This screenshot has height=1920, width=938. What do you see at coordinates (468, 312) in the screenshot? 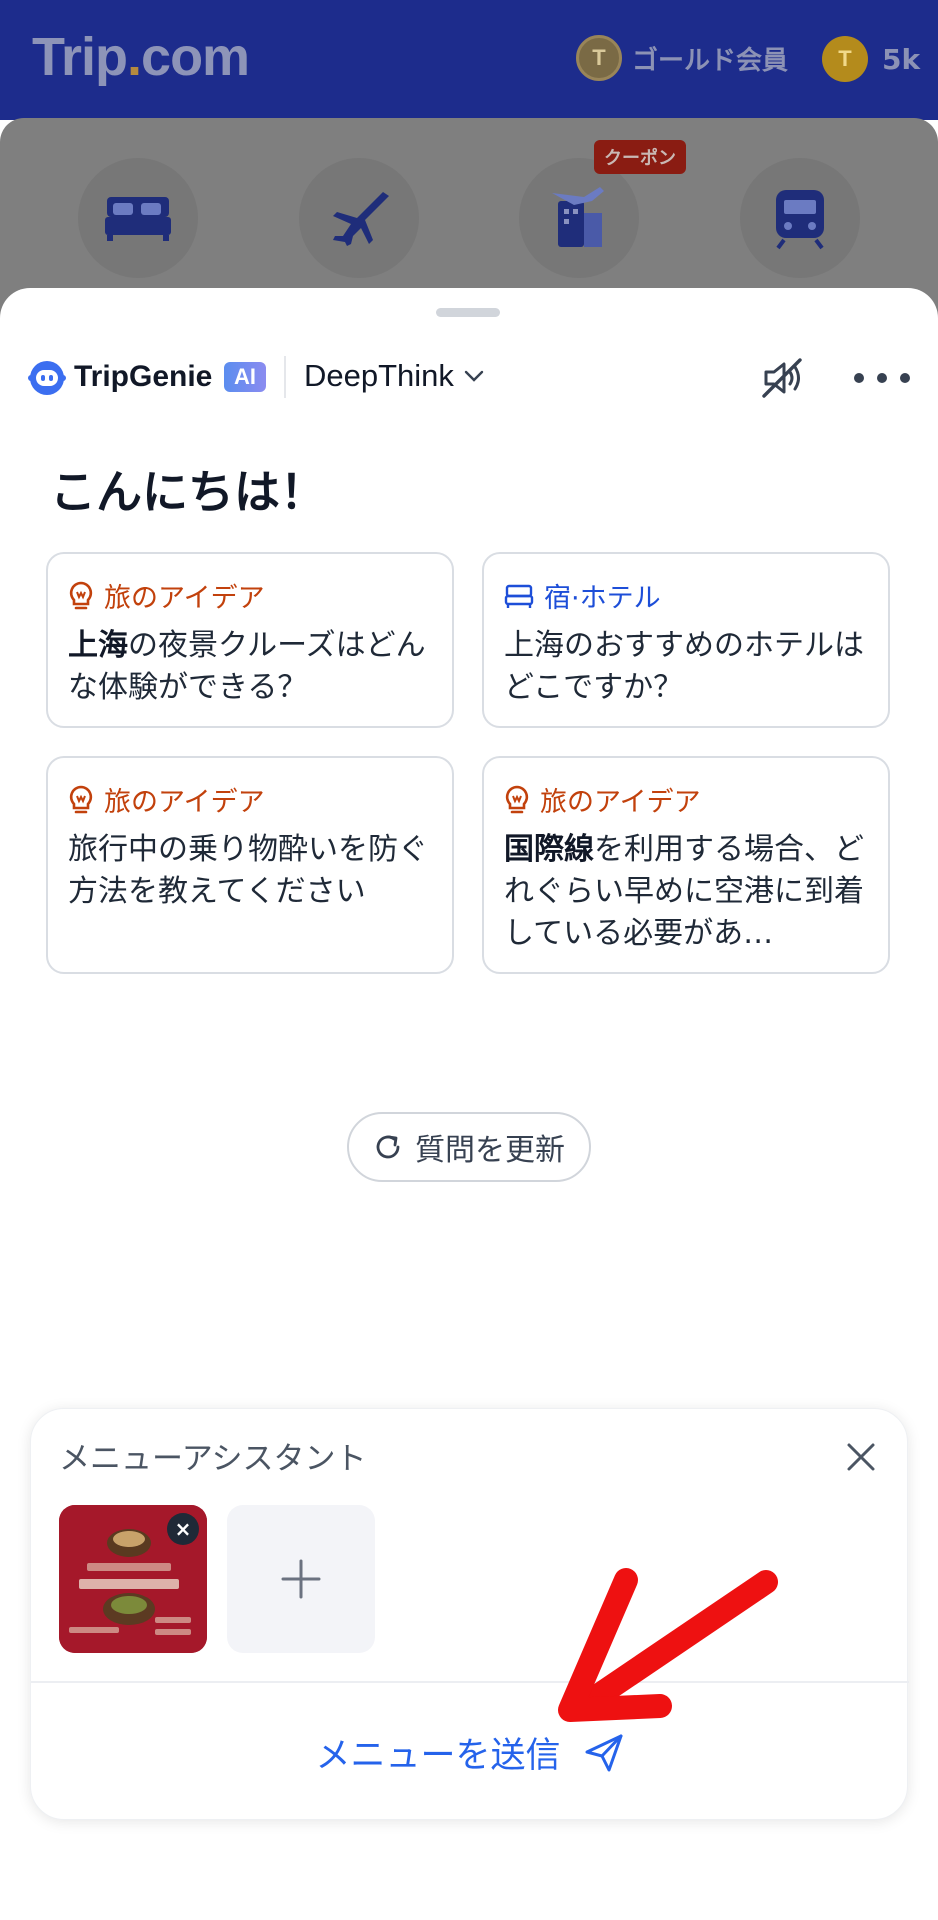
I see `sheet-drag-handle` at bounding box center [468, 312].